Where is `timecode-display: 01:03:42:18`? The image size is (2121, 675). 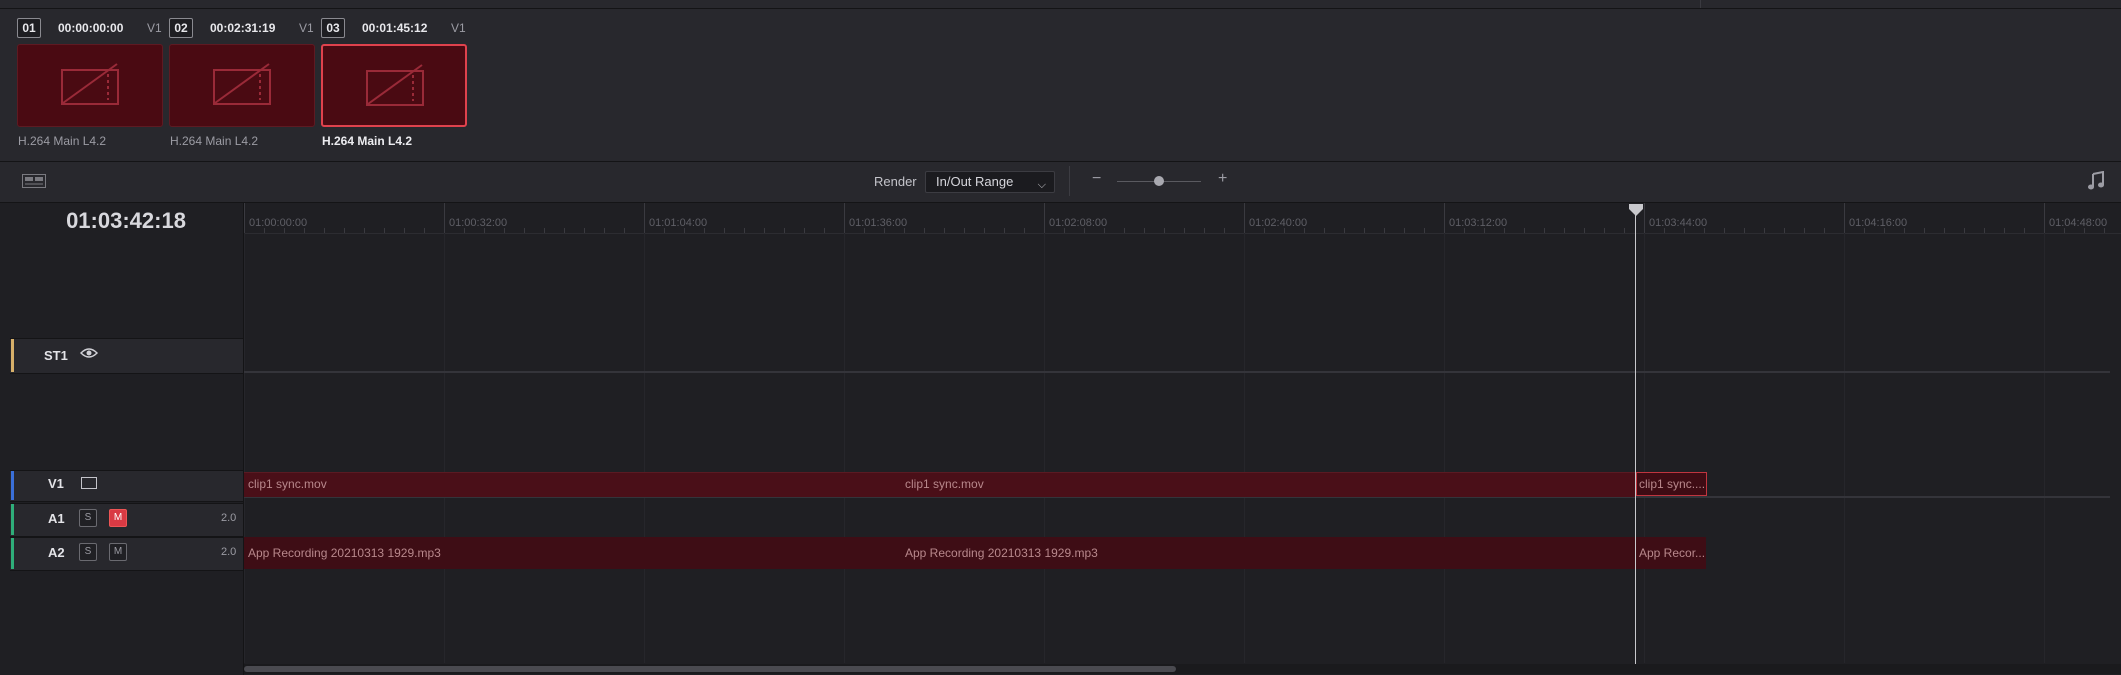
timecode-display: 01:03:42:18 is located at coordinates (126, 221).